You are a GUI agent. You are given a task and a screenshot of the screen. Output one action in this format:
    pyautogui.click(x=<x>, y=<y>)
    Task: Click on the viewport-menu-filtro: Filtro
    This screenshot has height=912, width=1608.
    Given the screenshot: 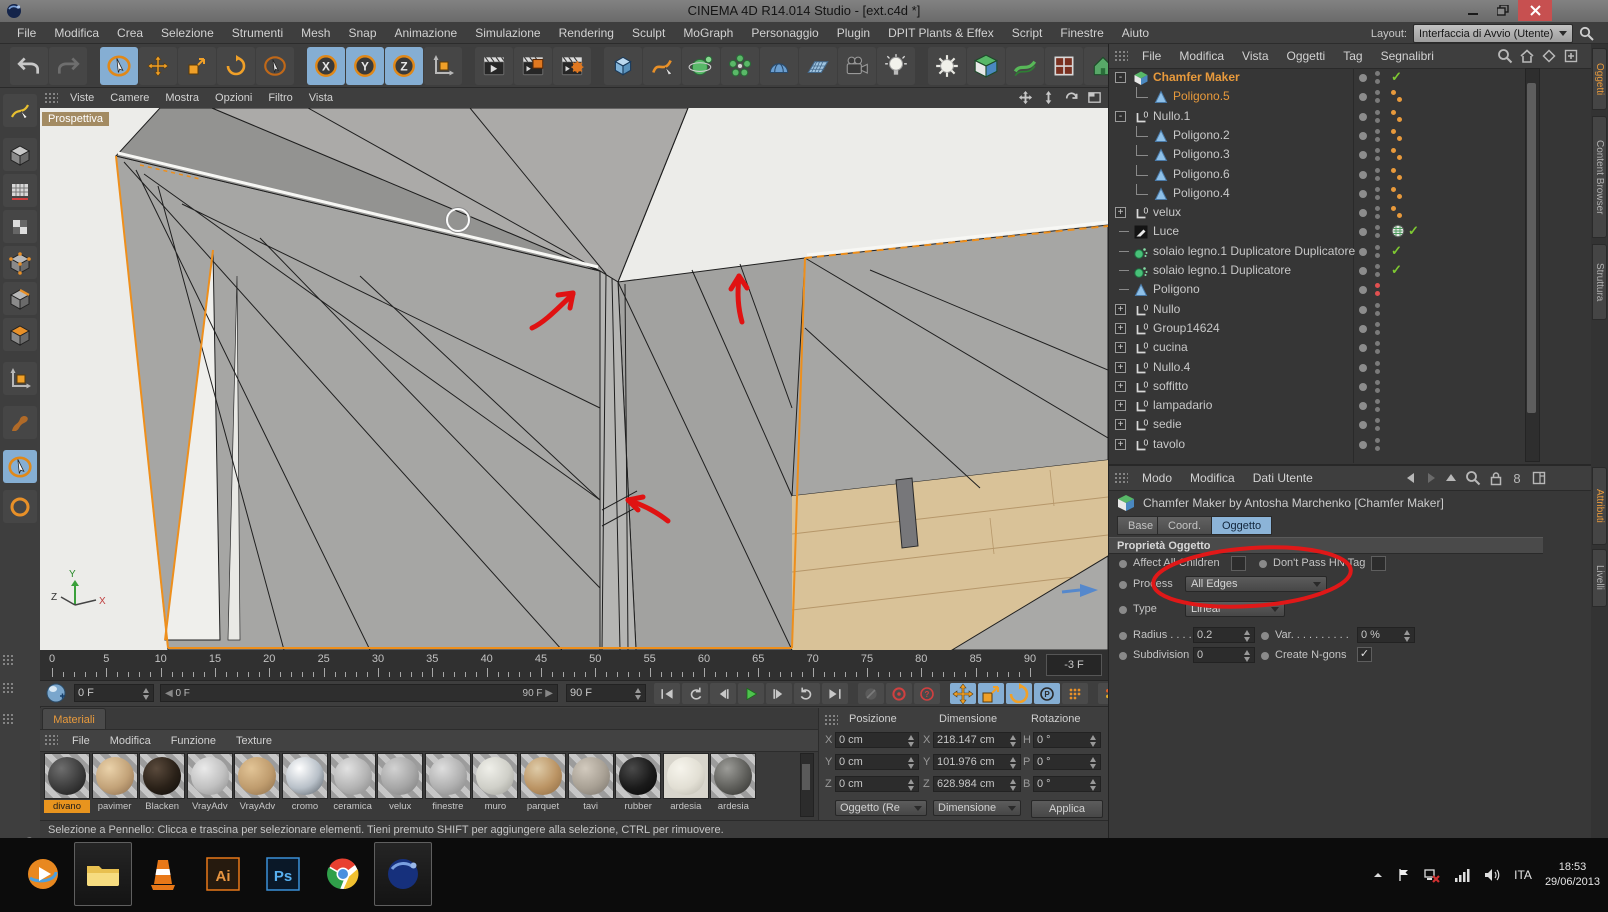 What is the action you would take?
    pyautogui.click(x=280, y=98)
    